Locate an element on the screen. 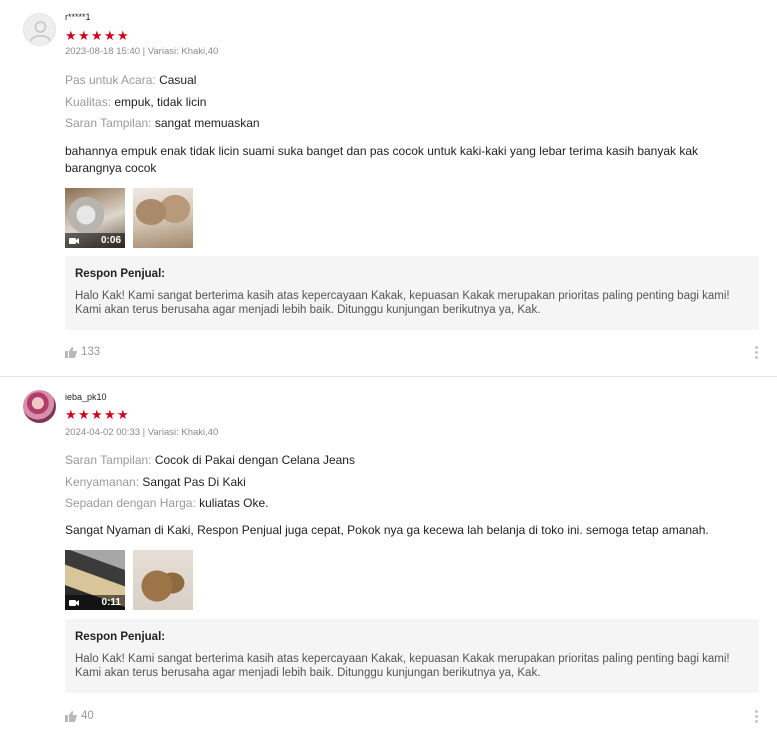 The width and height of the screenshot is (777, 736). review-attribute: Kenyamanan: Sangat Pas Di Kaki is located at coordinates (155, 482).